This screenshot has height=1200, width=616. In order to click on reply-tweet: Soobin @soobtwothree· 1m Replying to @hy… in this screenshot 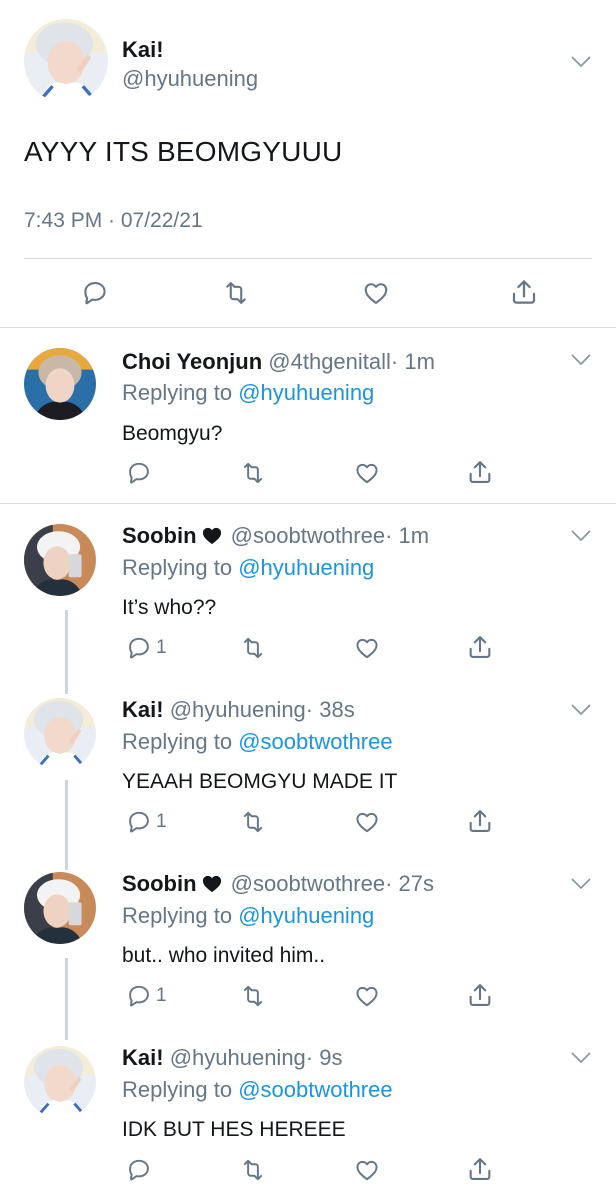, I will do `click(308, 589)`.